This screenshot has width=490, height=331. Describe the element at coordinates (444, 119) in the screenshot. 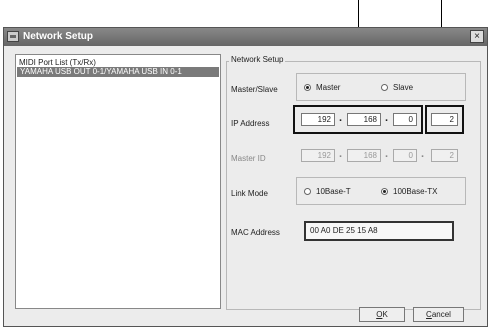

I see `ip-octet-4-field: 2` at that location.